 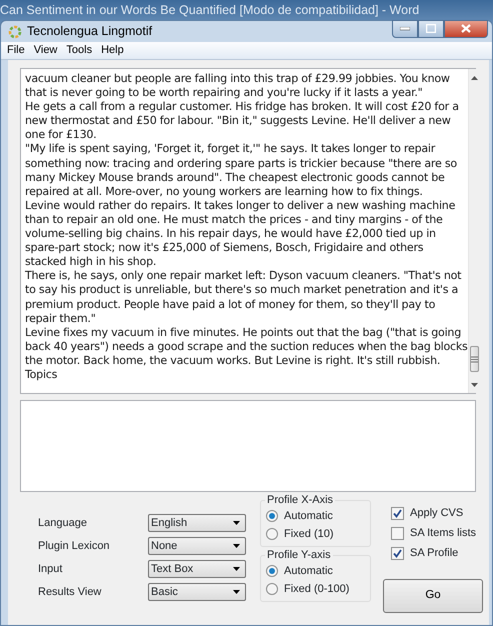 I want to click on scrollbar, so click(x=474, y=231).